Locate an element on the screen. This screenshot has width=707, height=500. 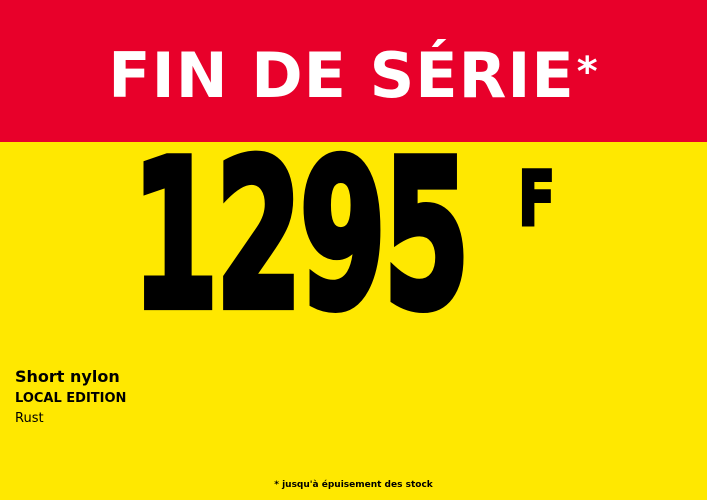
banner-title-text: FIN DE SÉRIE is located at coordinates (341, 75).